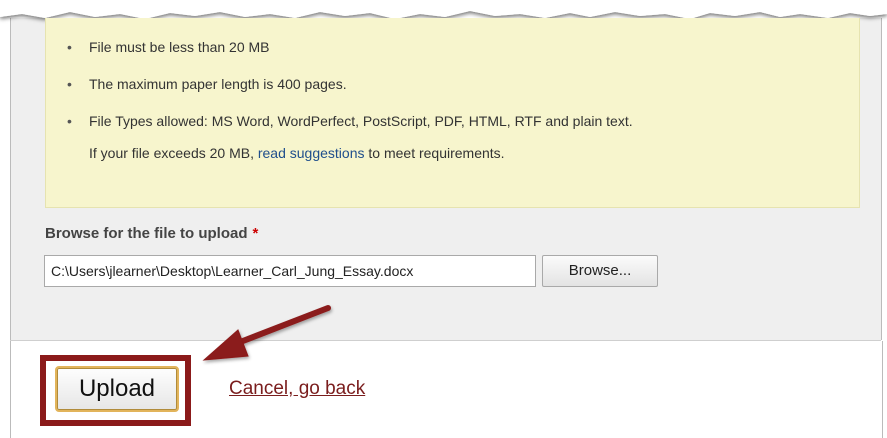  What do you see at coordinates (297, 389) in the screenshot?
I see `cancel-go-back-link: Cancel, go back` at bounding box center [297, 389].